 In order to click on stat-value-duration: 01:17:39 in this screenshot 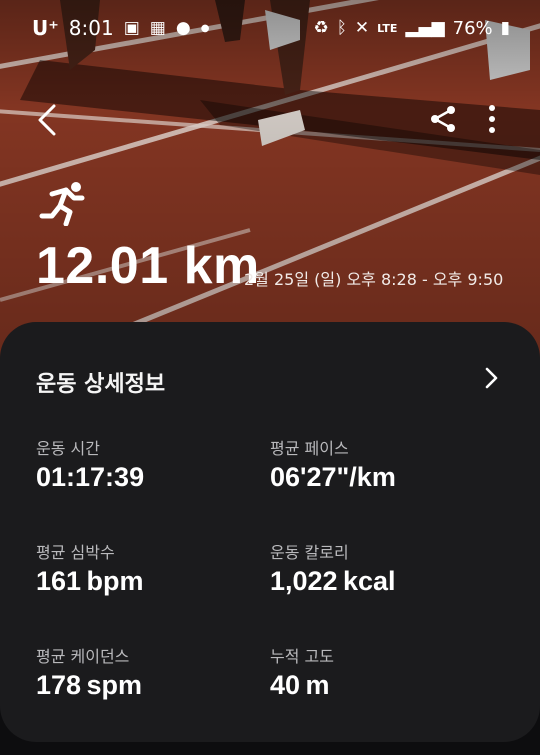, I will do `click(90, 477)`.